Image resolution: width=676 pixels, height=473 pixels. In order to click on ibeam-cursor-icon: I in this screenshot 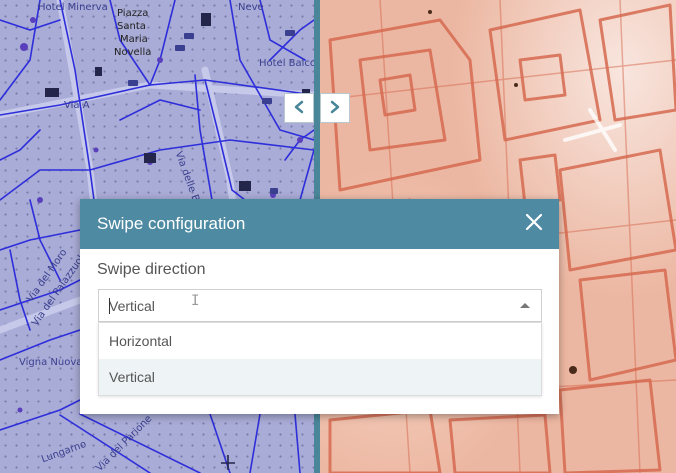, I will do `click(195, 301)`.